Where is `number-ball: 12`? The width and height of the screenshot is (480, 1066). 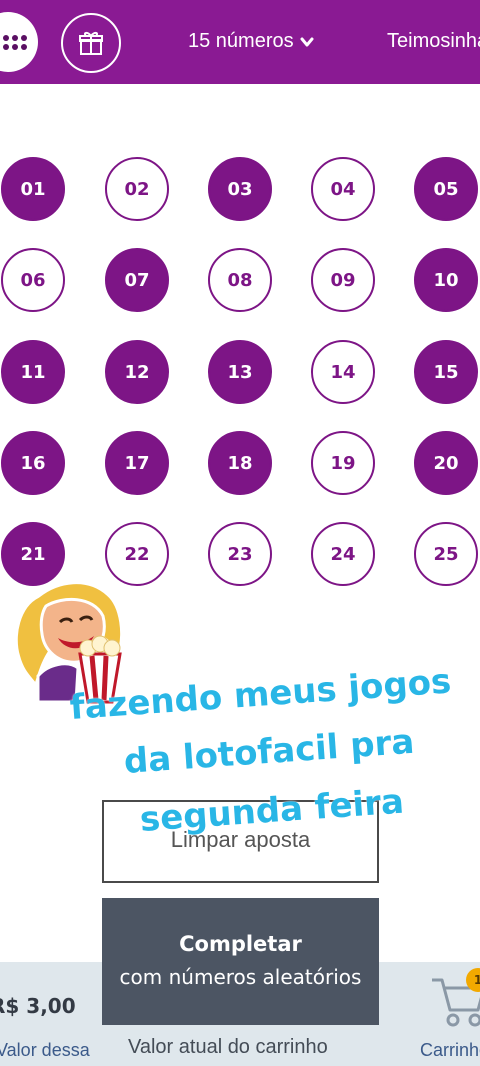
number-ball: 12 is located at coordinates (137, 372).